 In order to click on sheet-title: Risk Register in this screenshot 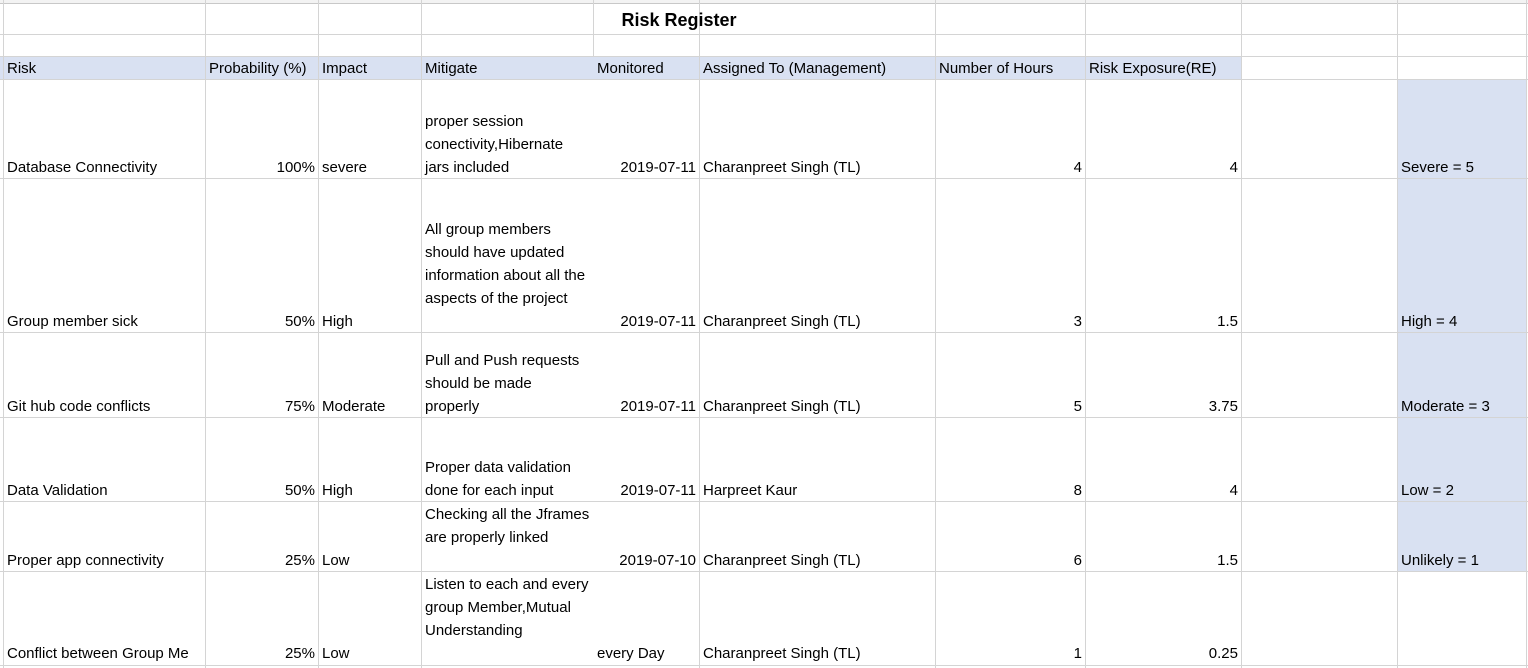, I will do `click(679, 20)`.